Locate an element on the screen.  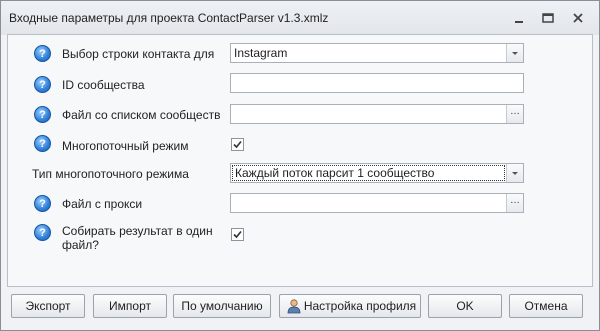
single-file-checkbox is located at coordinates (237, 234).